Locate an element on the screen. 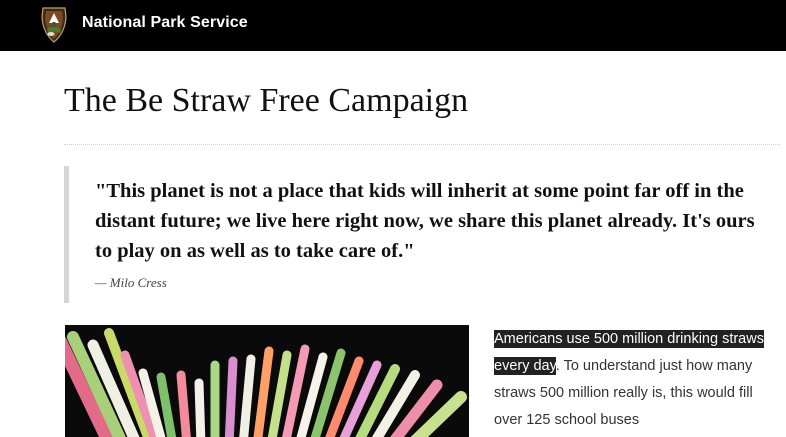 Image resolution: width=786 pixels, height=437 pixels. quote-attribution: — Milo Cress is located at coordinates (131, 282).